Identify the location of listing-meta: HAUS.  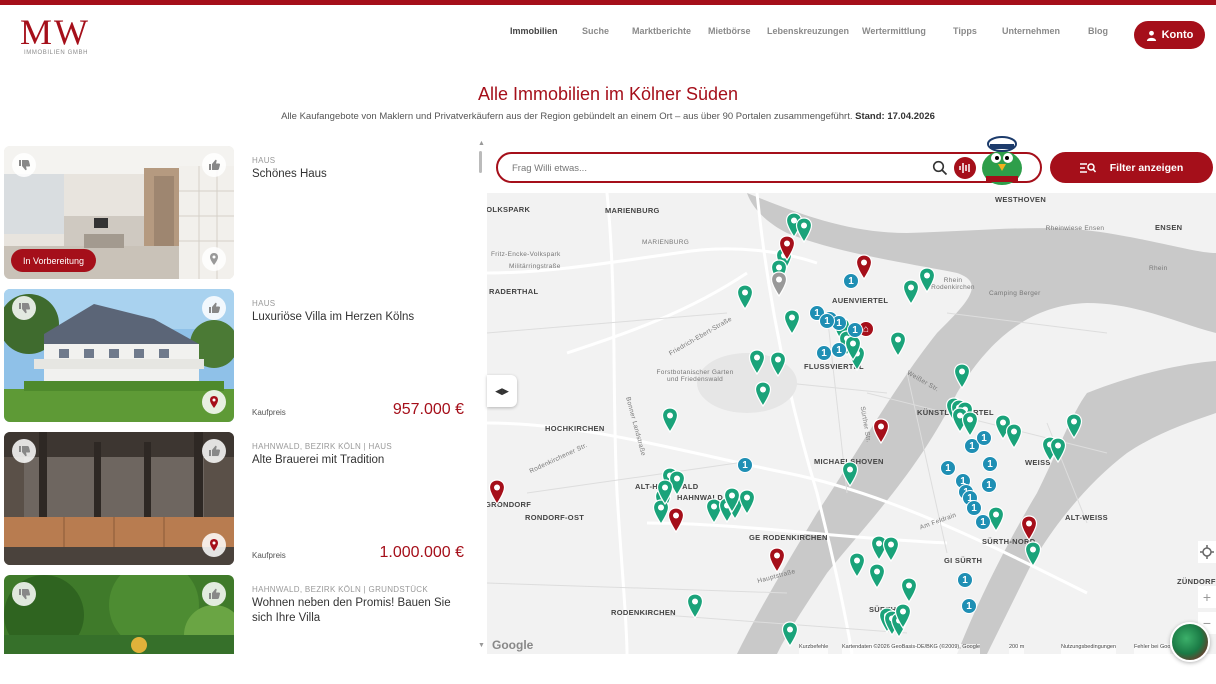
(264, 303).